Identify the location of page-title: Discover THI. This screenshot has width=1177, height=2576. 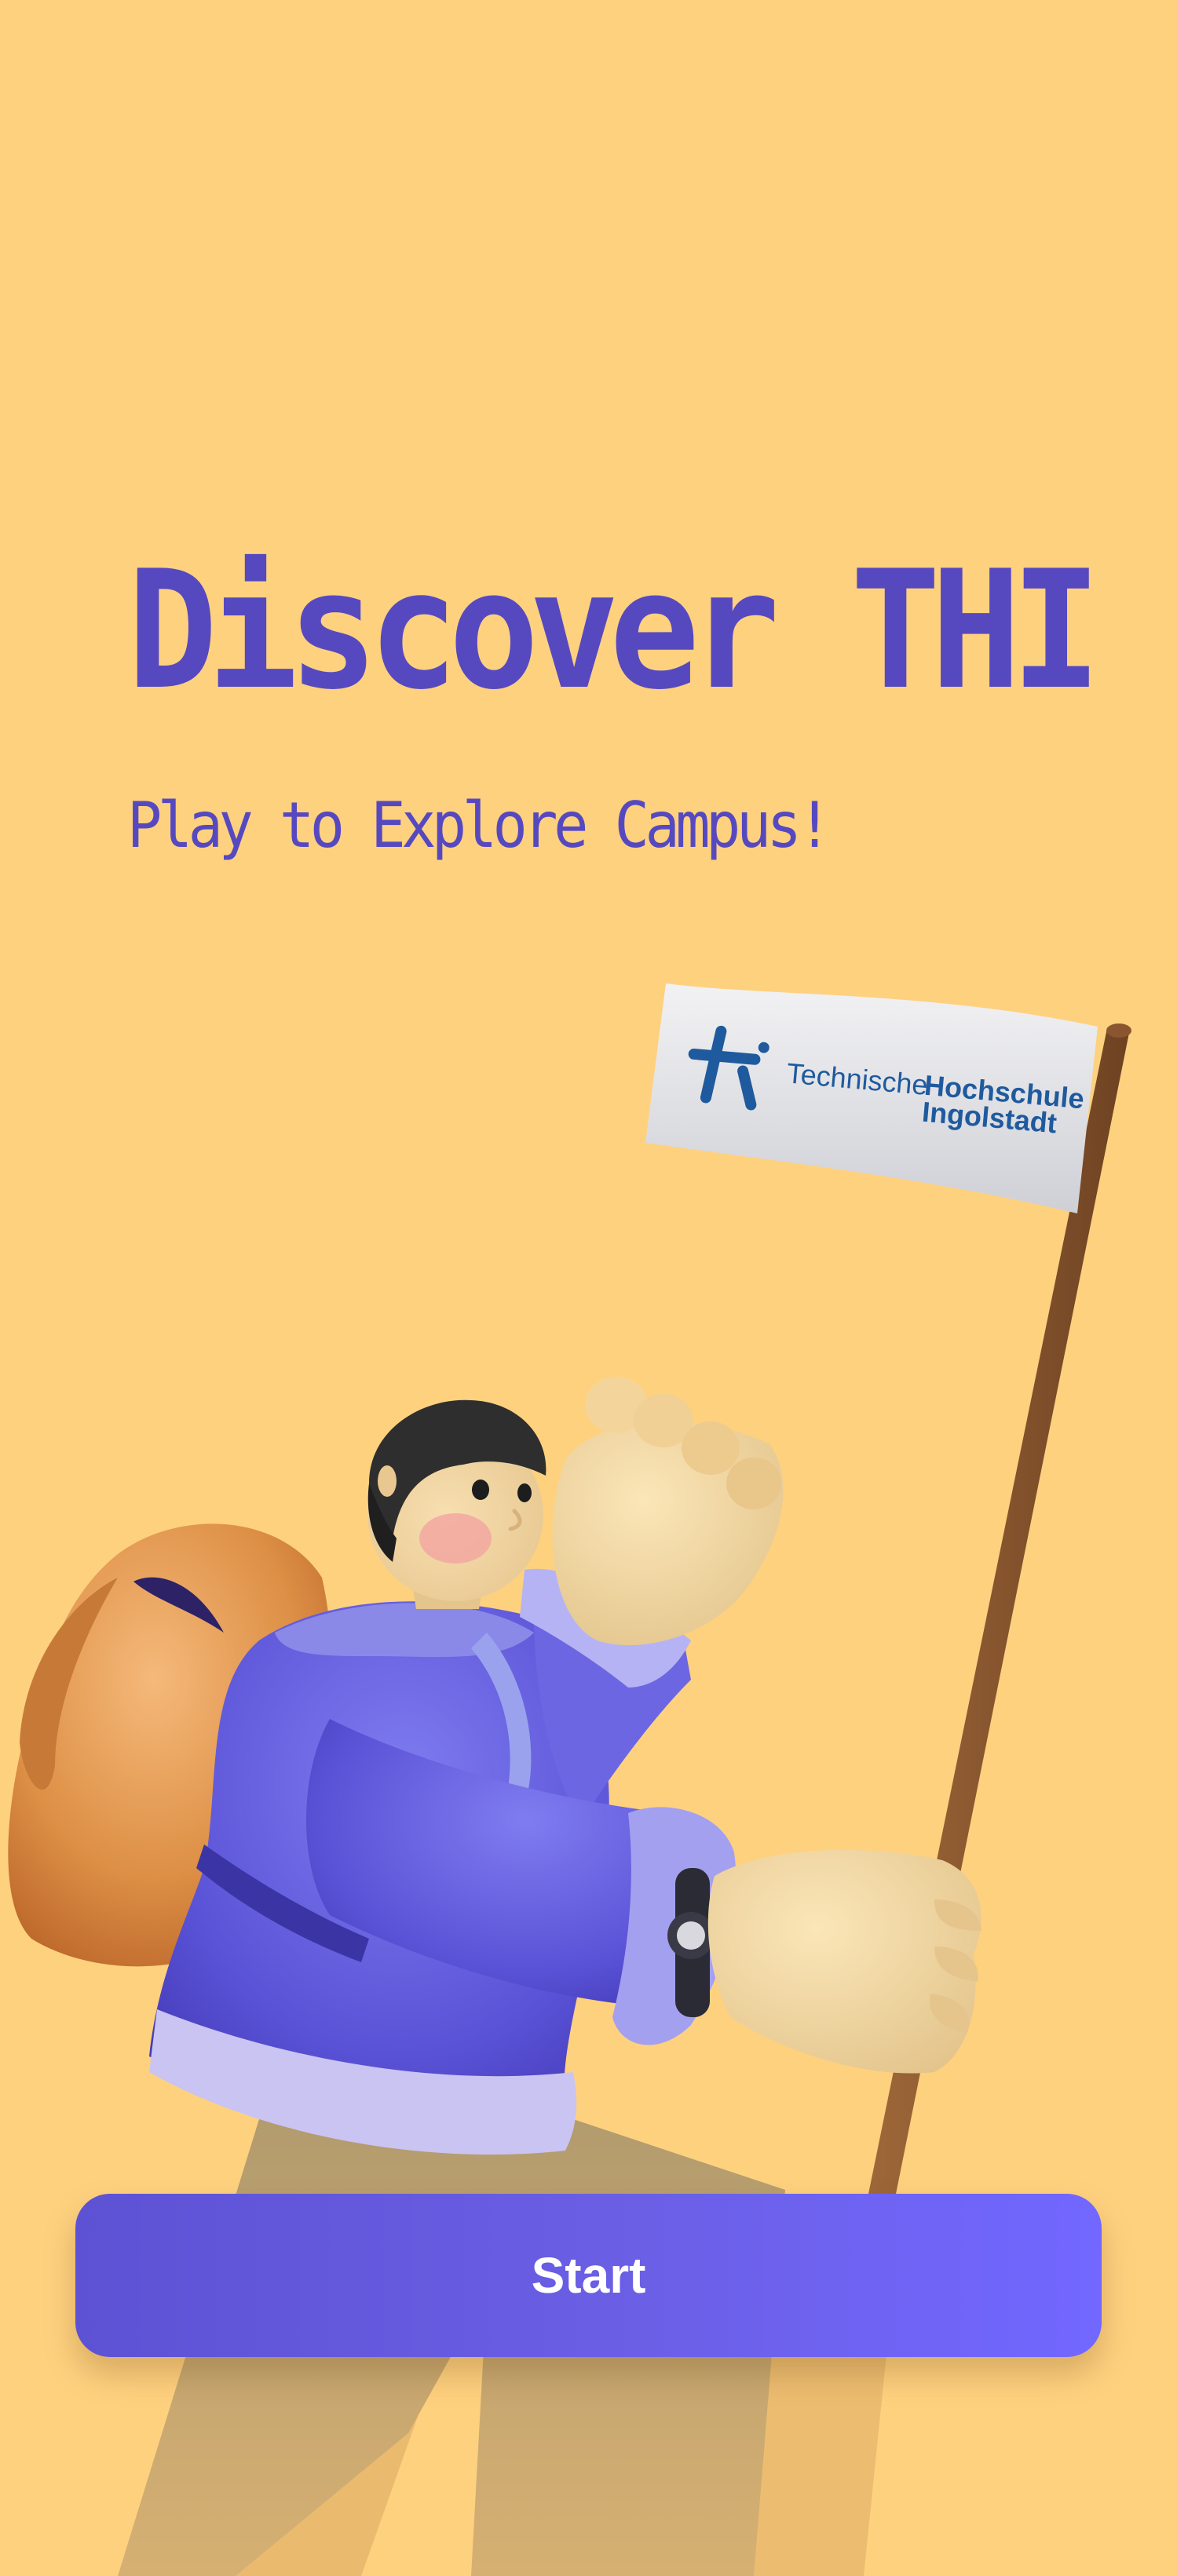
(614, 631).